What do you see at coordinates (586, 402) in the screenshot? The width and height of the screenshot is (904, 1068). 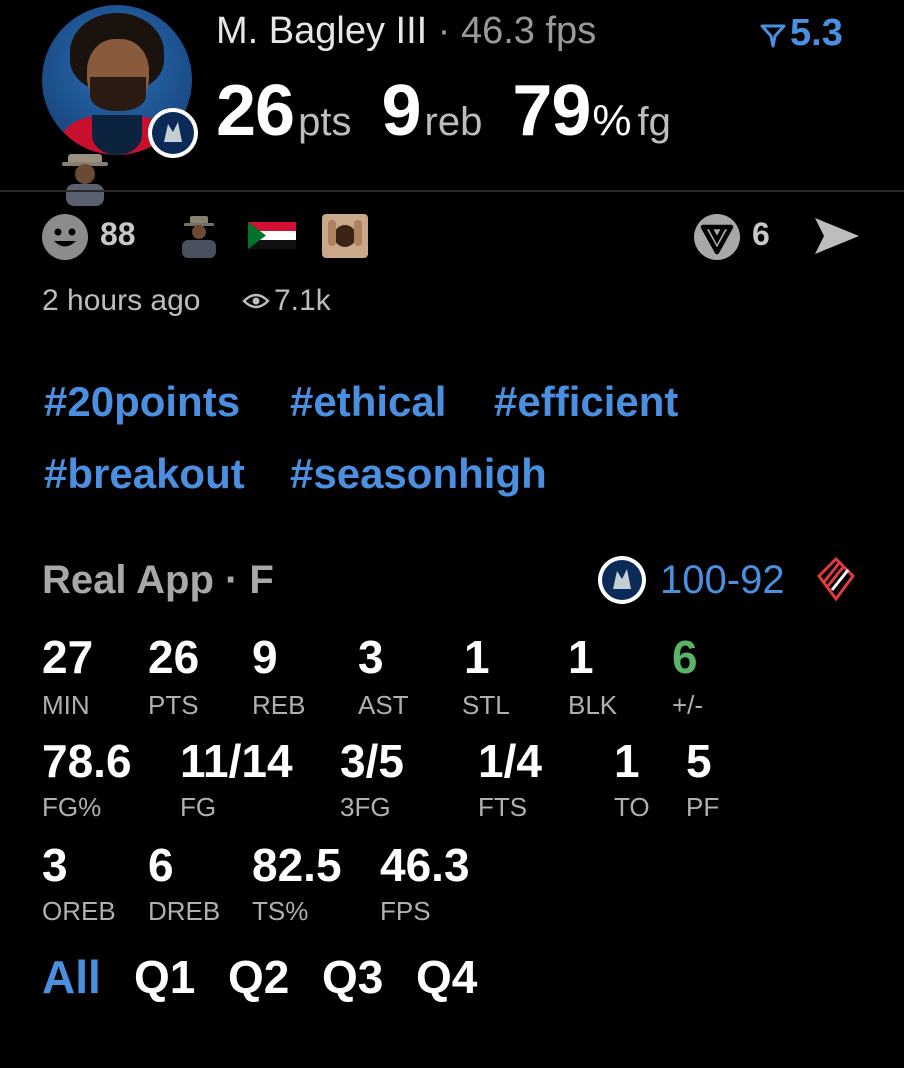 I see `hashtag: #efficient` at bounding box center [586, 402].